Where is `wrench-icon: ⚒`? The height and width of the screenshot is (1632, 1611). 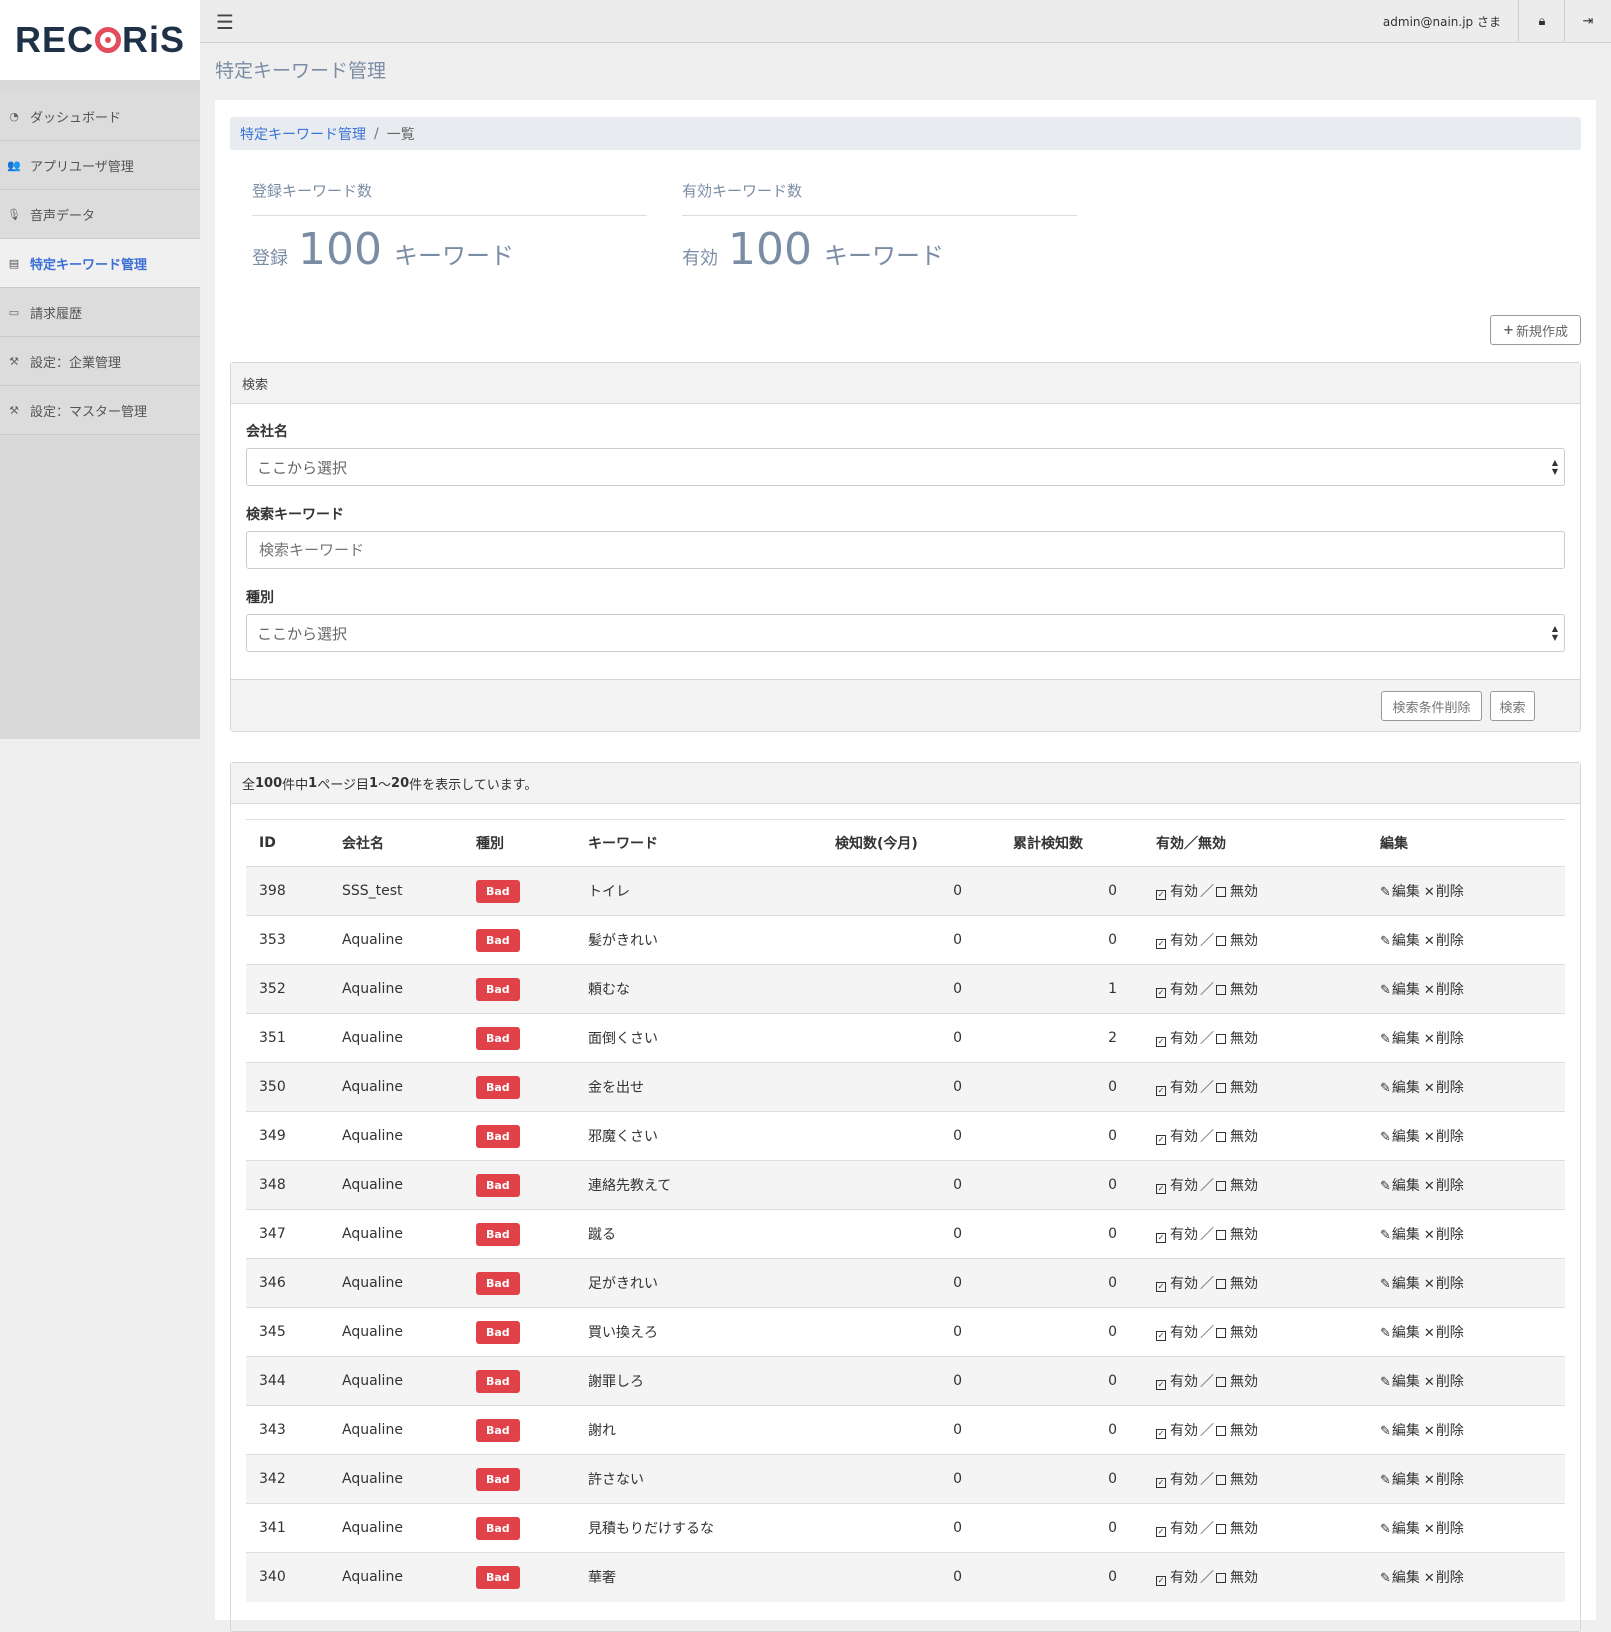 wrench-icon: ⚒ is located at coordinates (14, 410).